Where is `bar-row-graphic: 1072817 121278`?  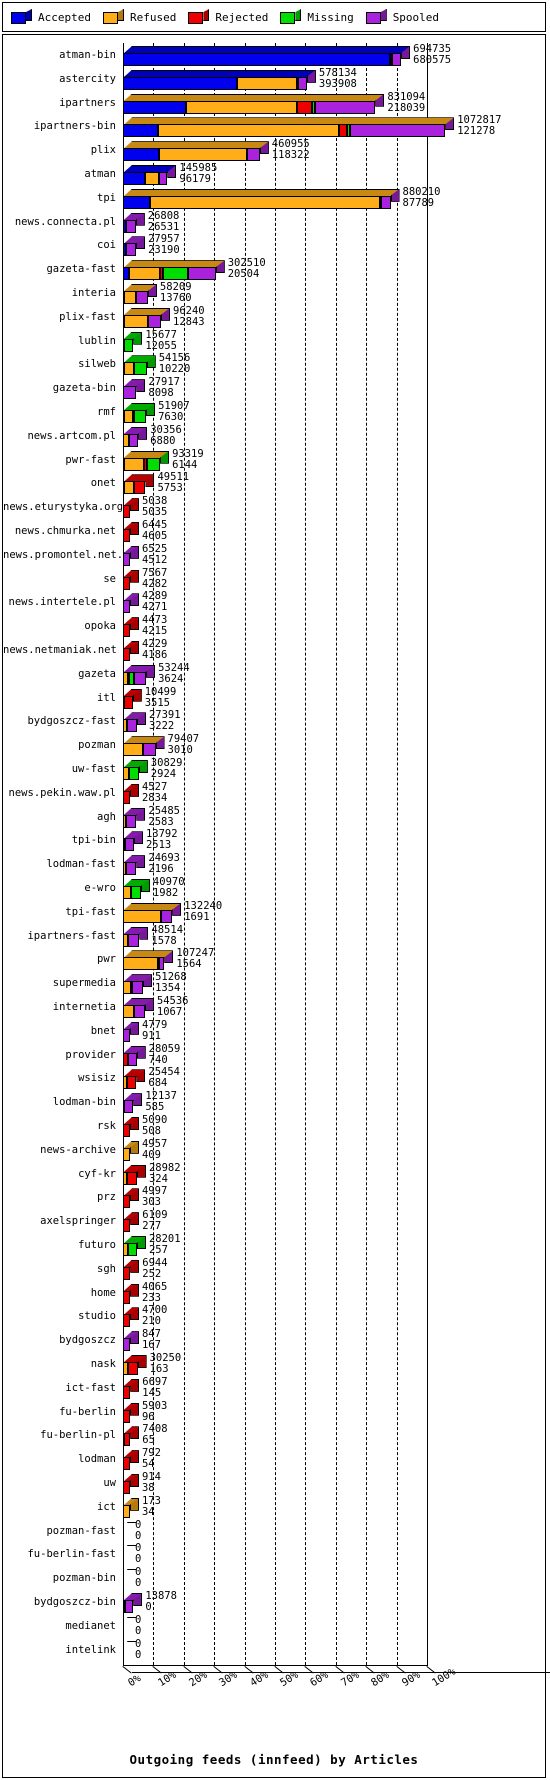
bar-row-graphic: 1072817 121278 is located at coordinates (333, 127).